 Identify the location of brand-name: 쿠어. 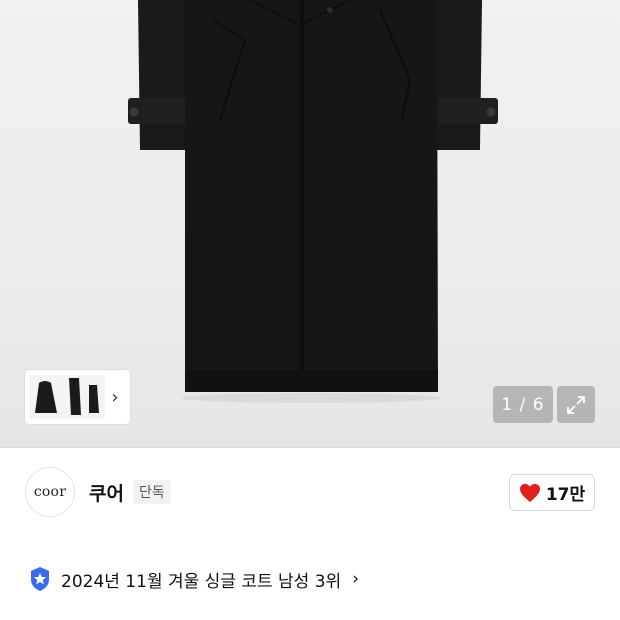
(106, 492).